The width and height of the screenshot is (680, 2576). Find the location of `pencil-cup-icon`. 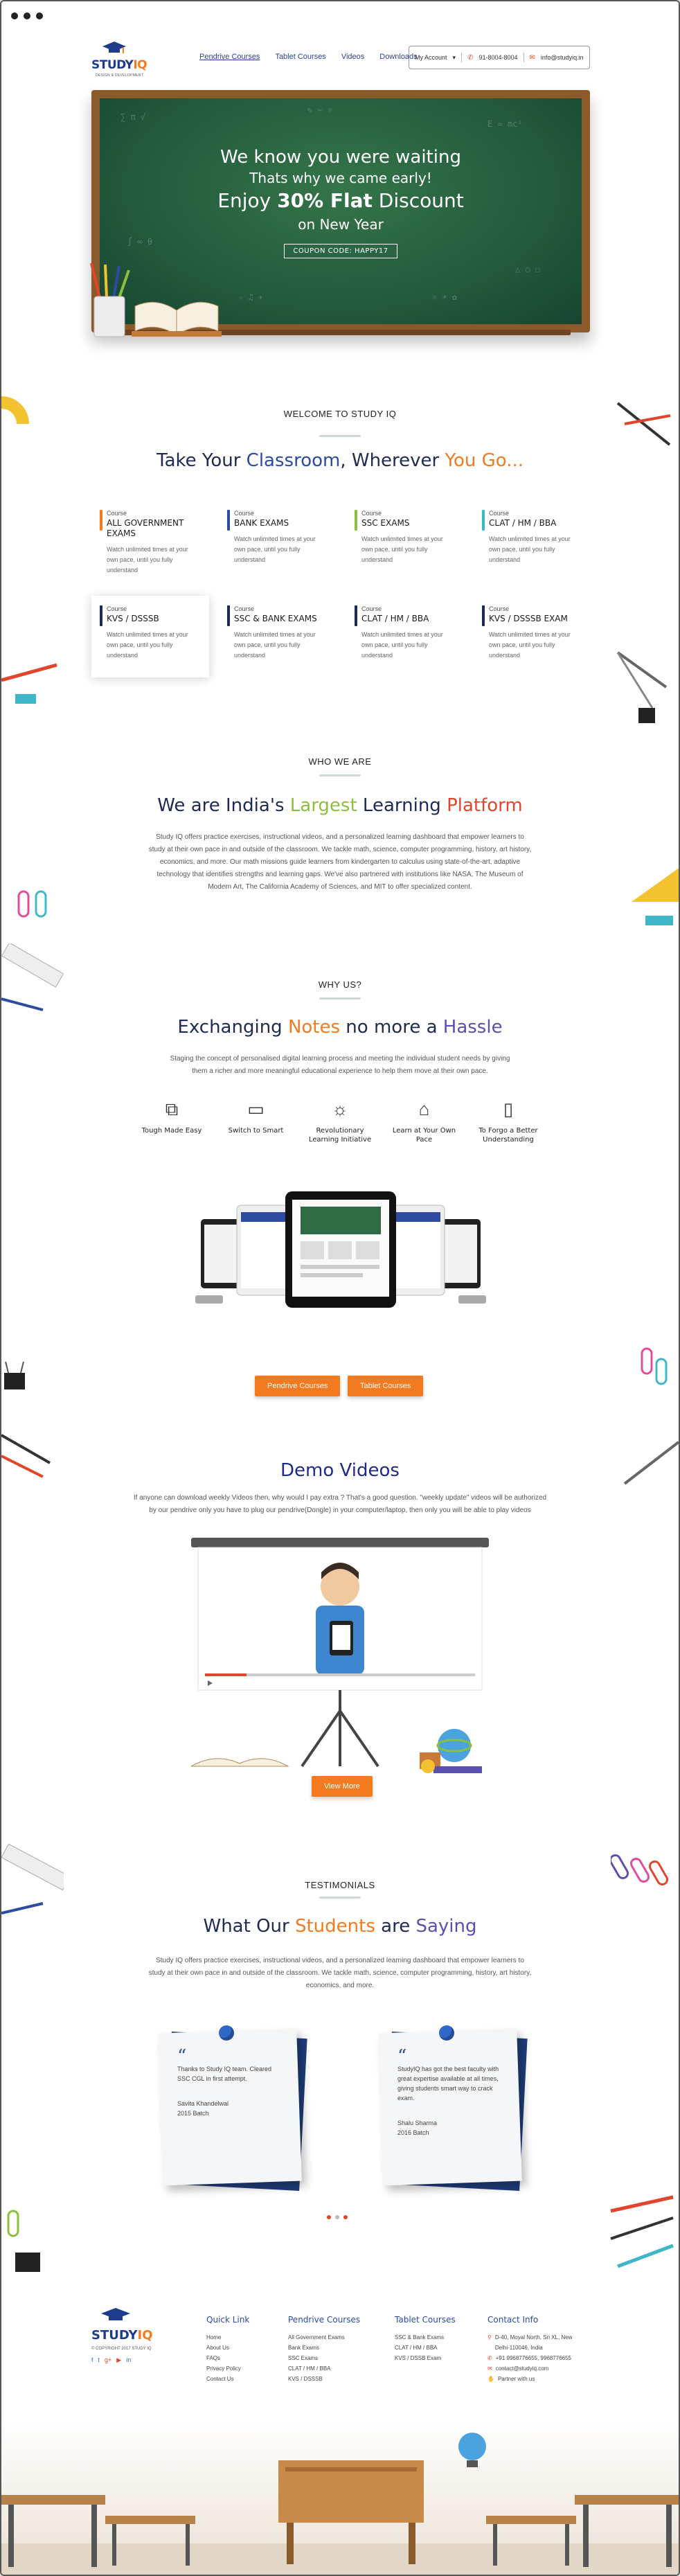

pencil-cup-icon is located at coordinates (110, 300).